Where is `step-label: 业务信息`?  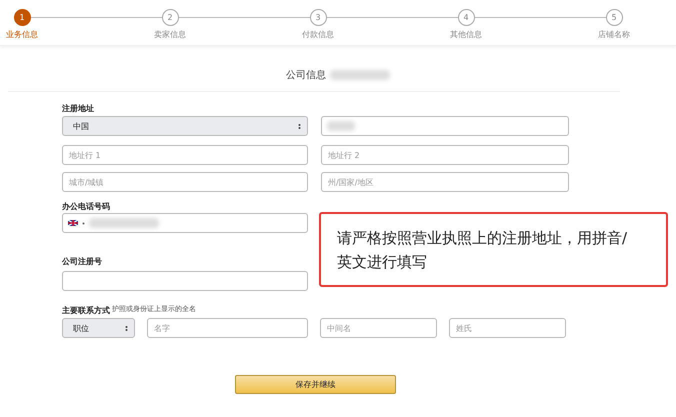 step-label: 业务信息 is located at coordinates (22, 34).